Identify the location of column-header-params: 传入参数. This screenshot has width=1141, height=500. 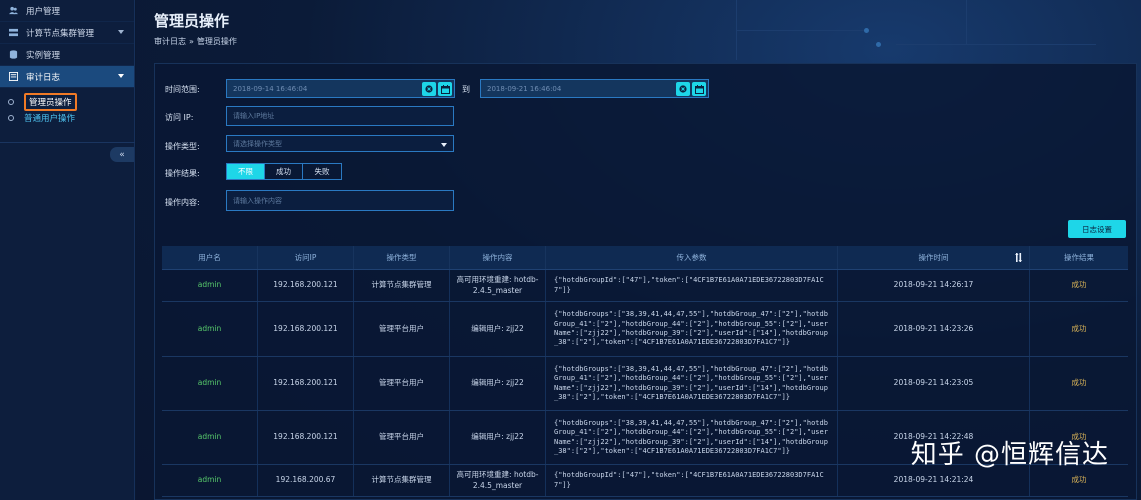
(692, 257).